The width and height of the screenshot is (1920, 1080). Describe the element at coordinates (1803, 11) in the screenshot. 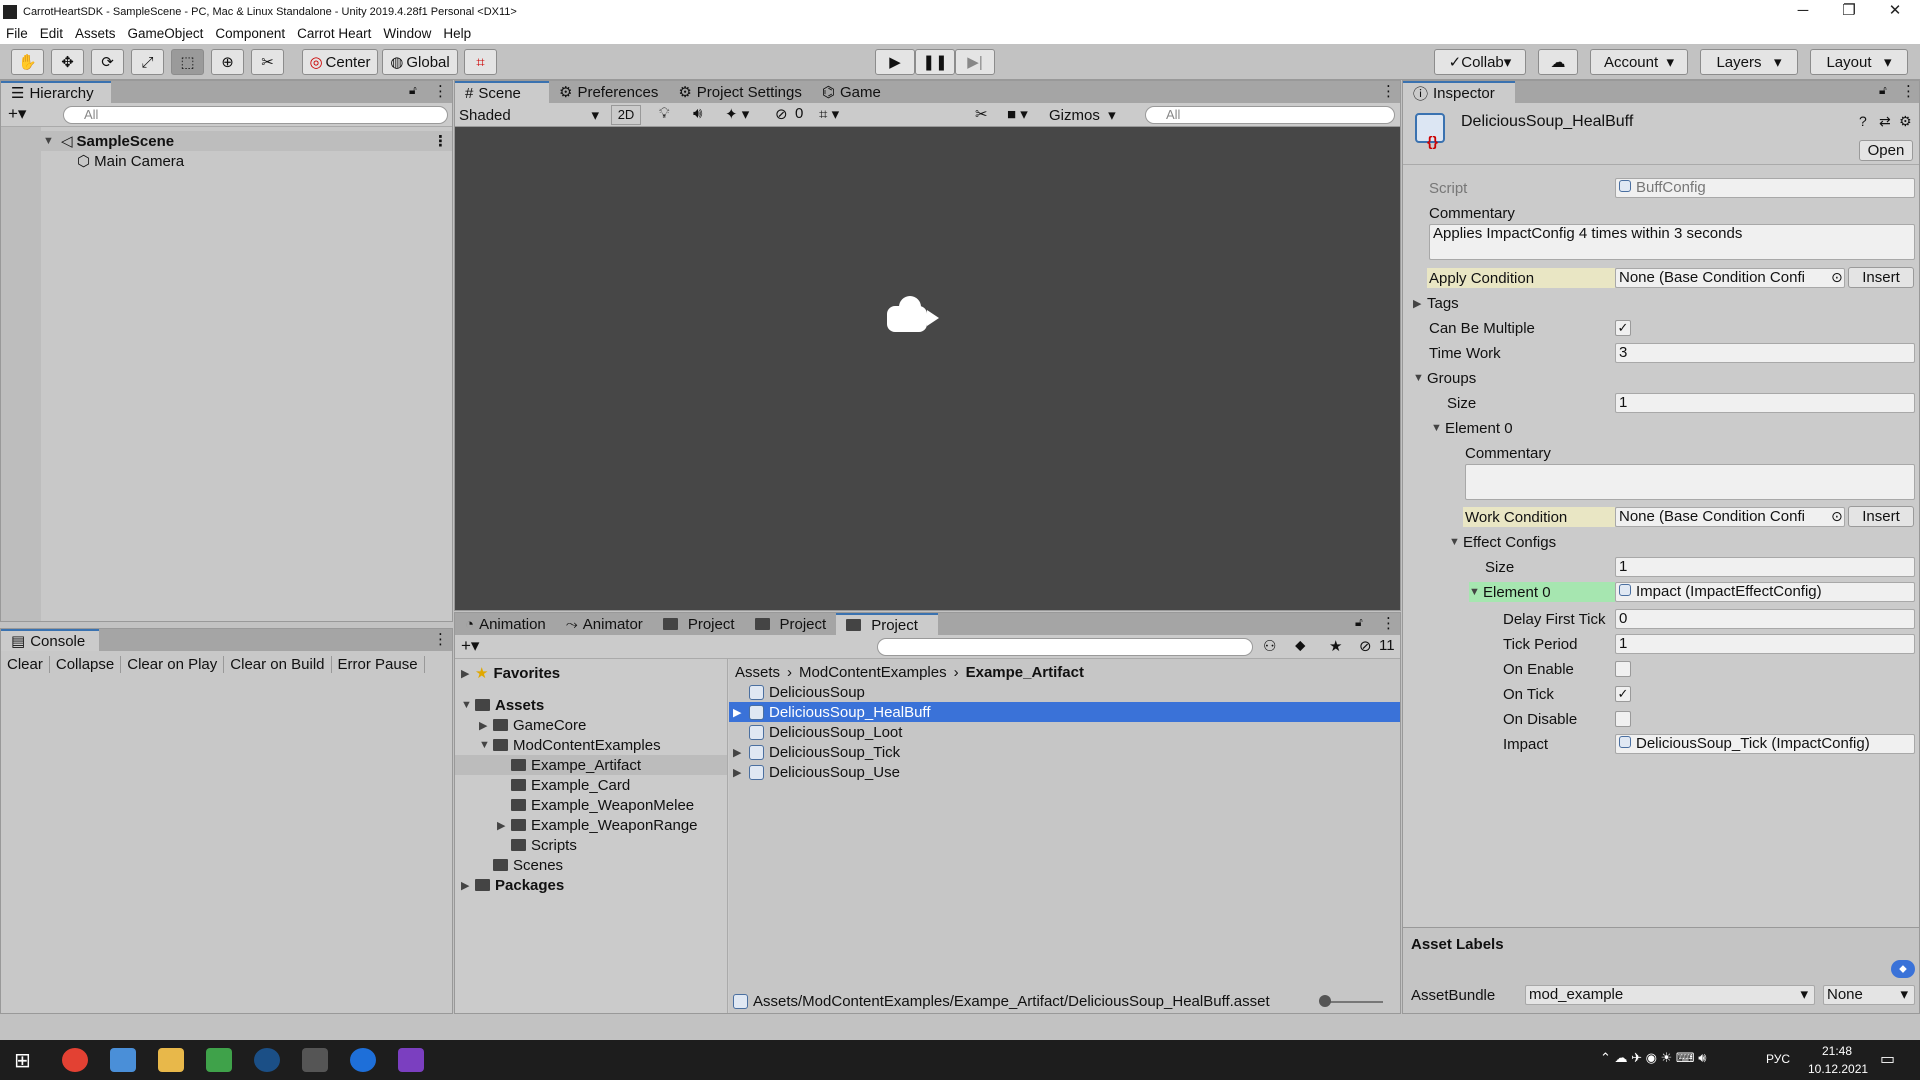

I see `minimize-button: ─` at that location.